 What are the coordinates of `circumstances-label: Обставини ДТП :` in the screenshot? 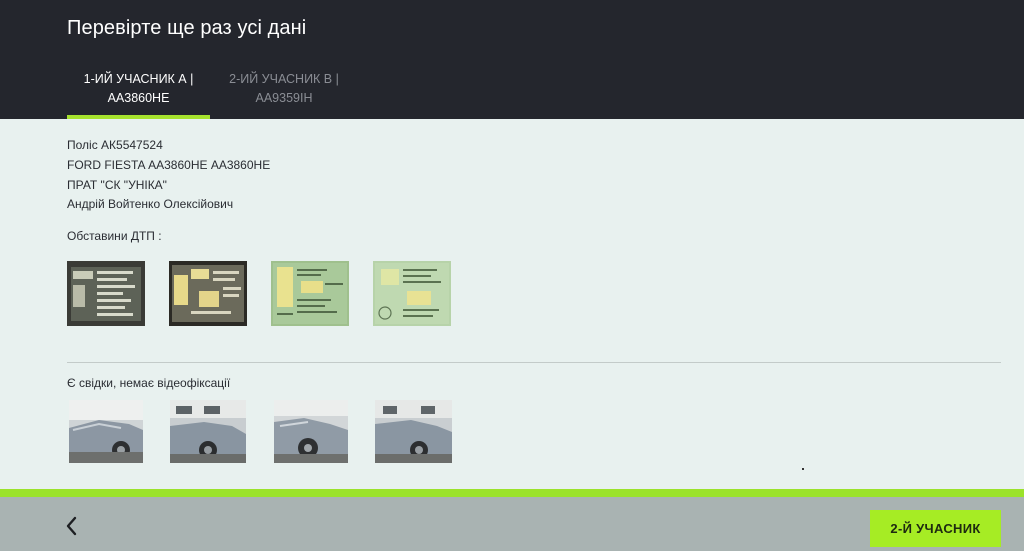 It's located at (114, 236).